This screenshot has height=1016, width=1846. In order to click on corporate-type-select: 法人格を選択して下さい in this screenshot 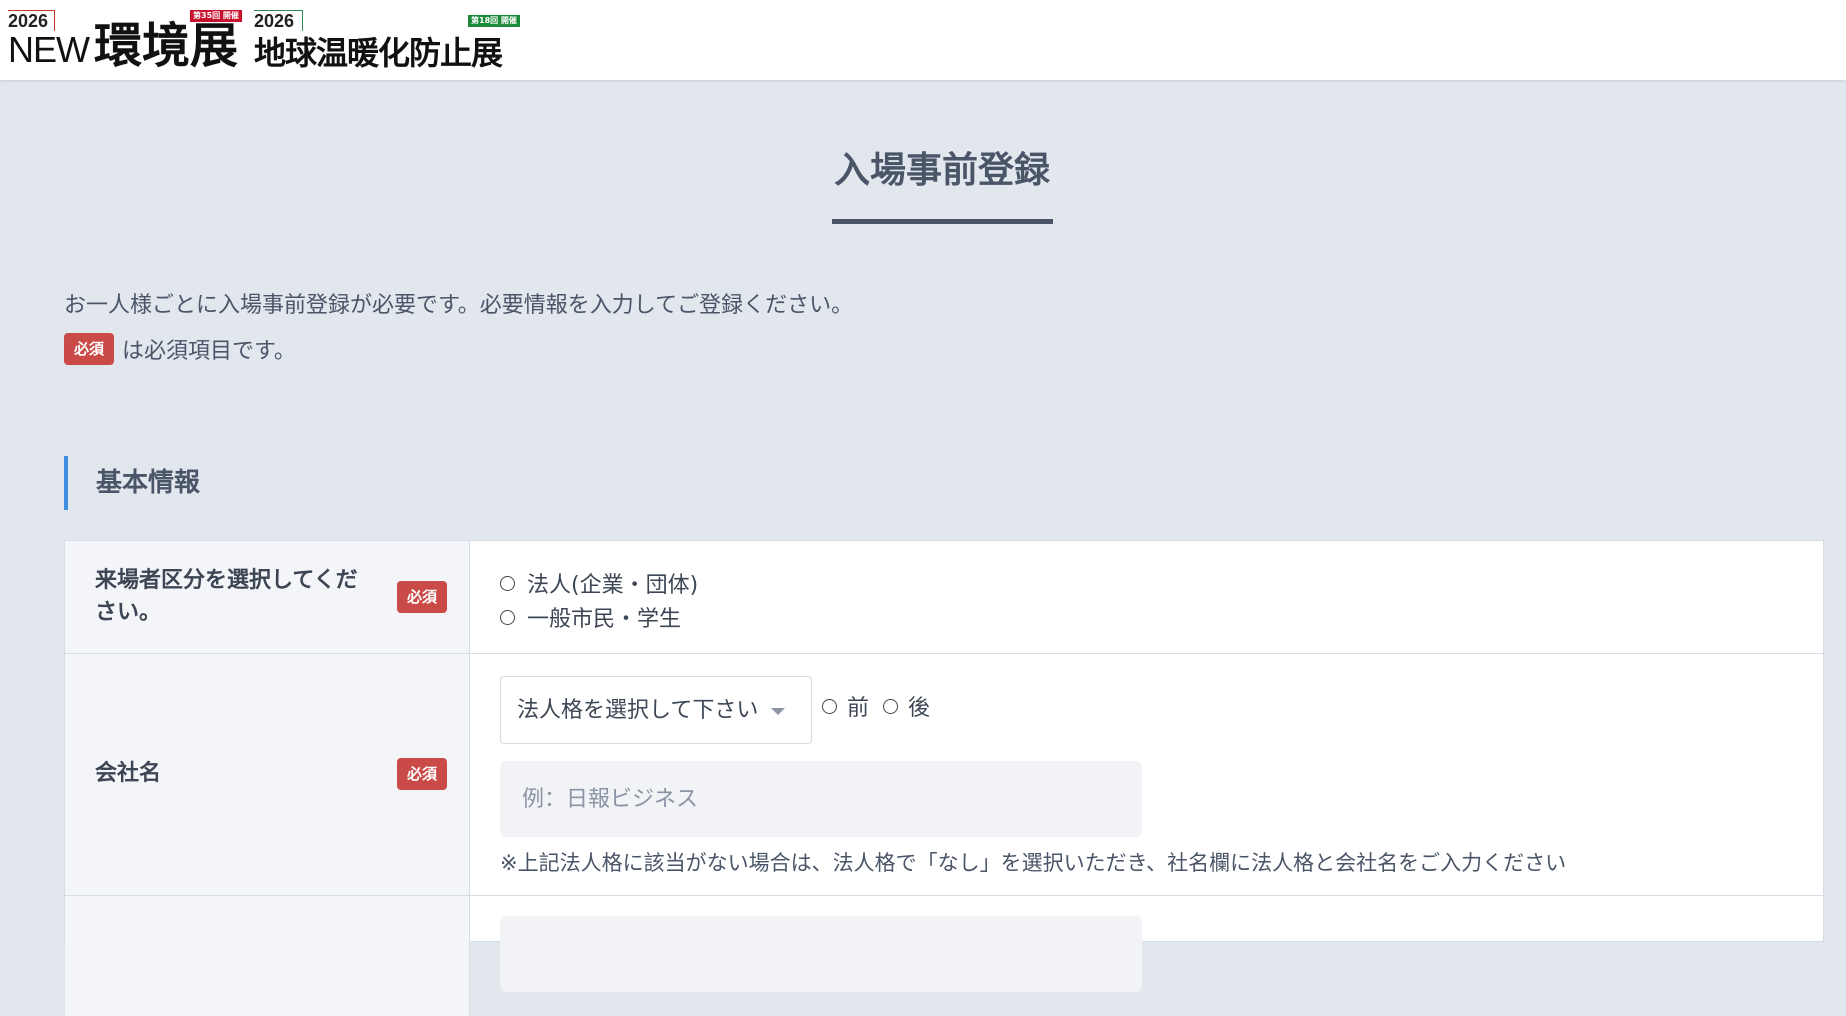, I will do `click(656, 710)`.